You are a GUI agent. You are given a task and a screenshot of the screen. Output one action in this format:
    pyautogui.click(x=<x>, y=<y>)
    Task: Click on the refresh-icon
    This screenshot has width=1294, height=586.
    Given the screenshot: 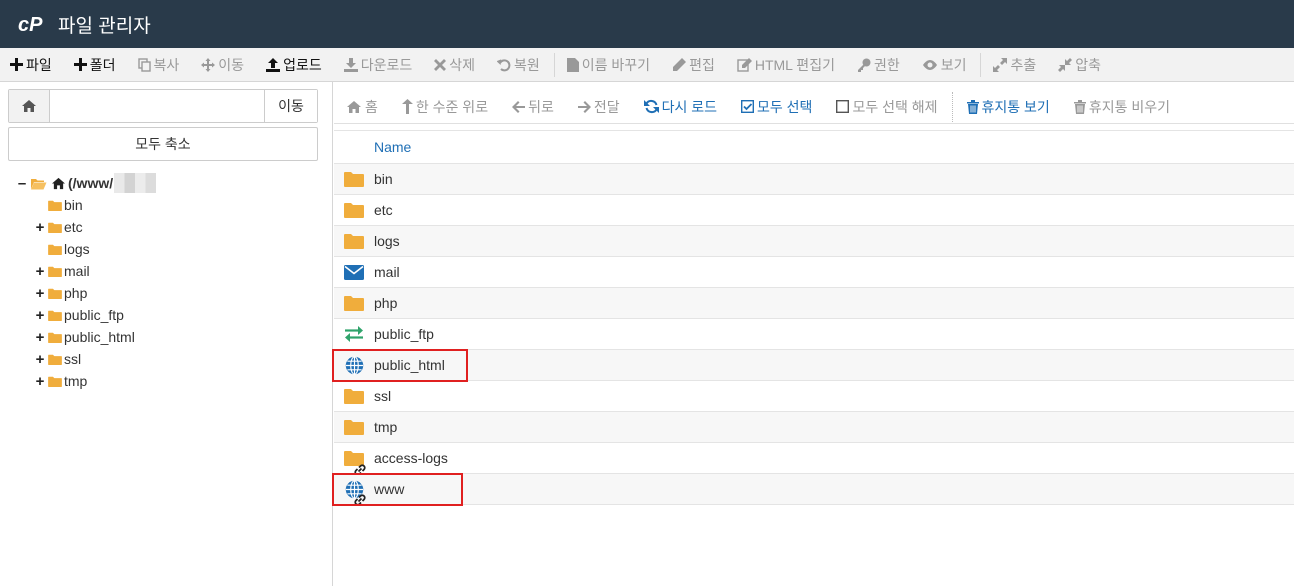 What is the action you would take?
    pyautogui.click(x=651, y=106)
    